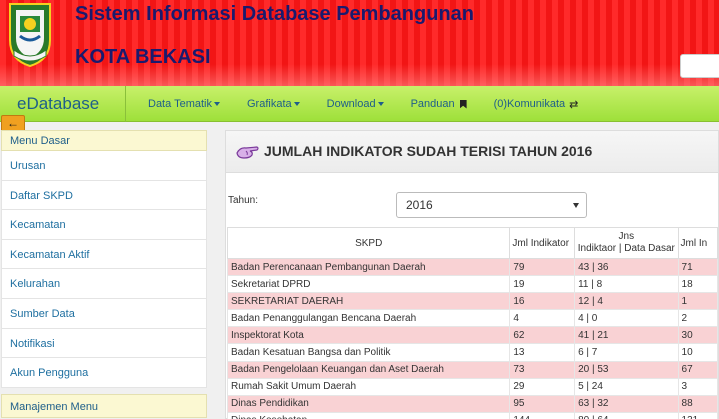  Describe the element at coordinates (529, 104) in the screenshot. I see `nav-item-label: (0)Komunikata` at that location.